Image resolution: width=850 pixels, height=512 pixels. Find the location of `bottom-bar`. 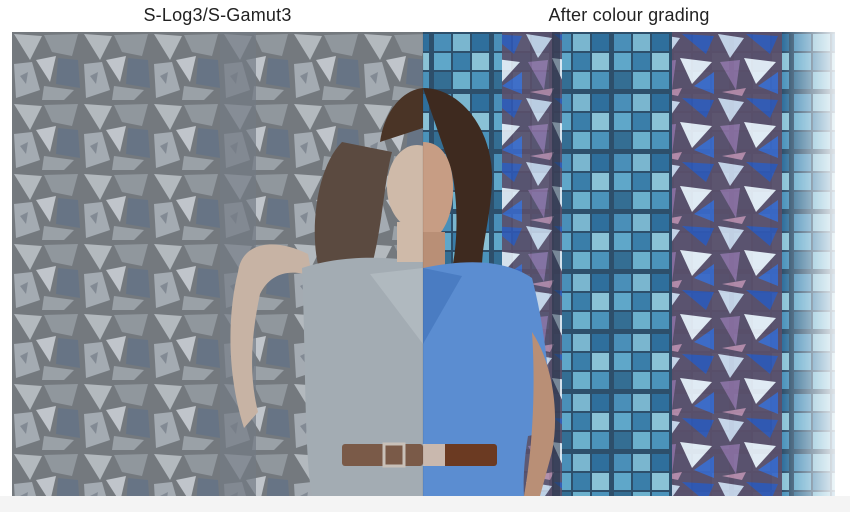

bottom-bar is located at coordinates (425, 504).